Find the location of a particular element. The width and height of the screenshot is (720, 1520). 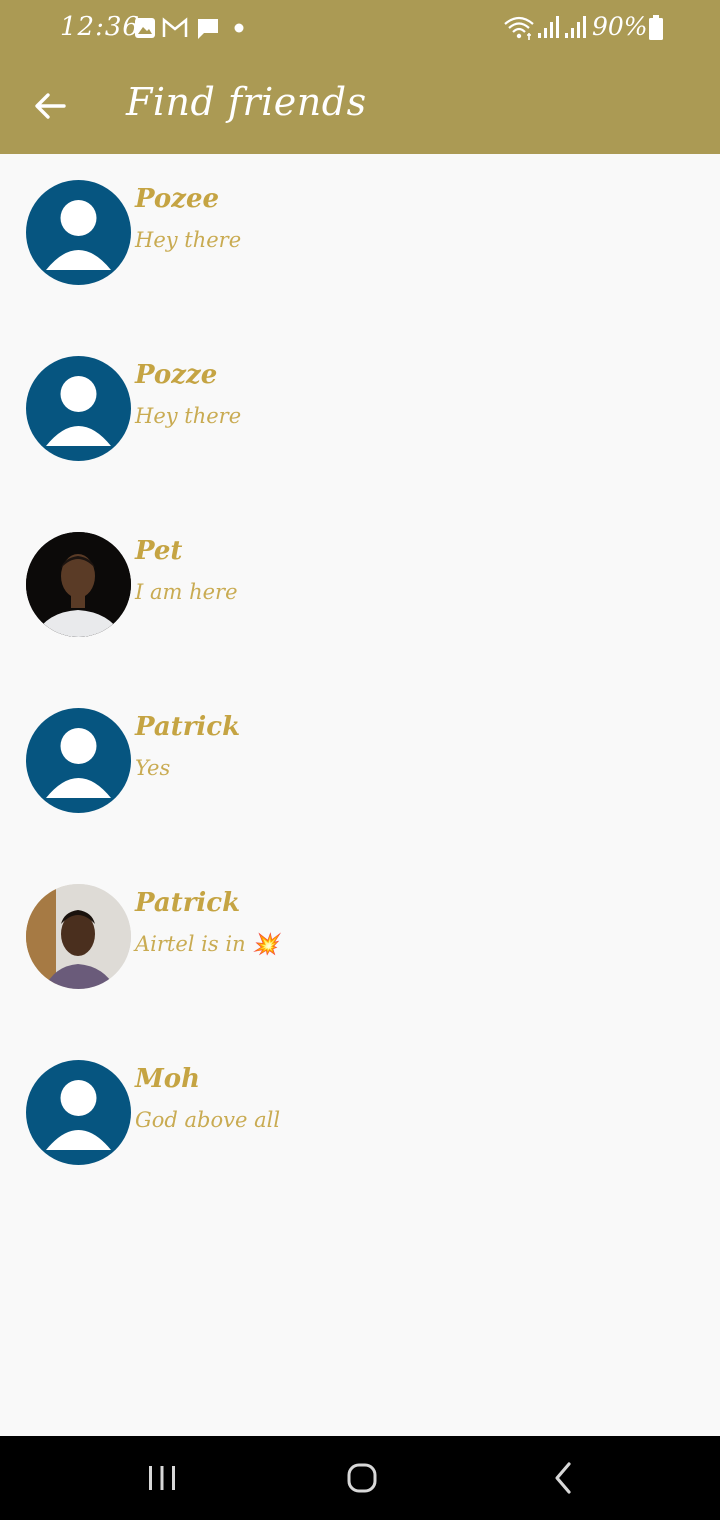

friend-name: Pozee is located at coordinates (177, 199).